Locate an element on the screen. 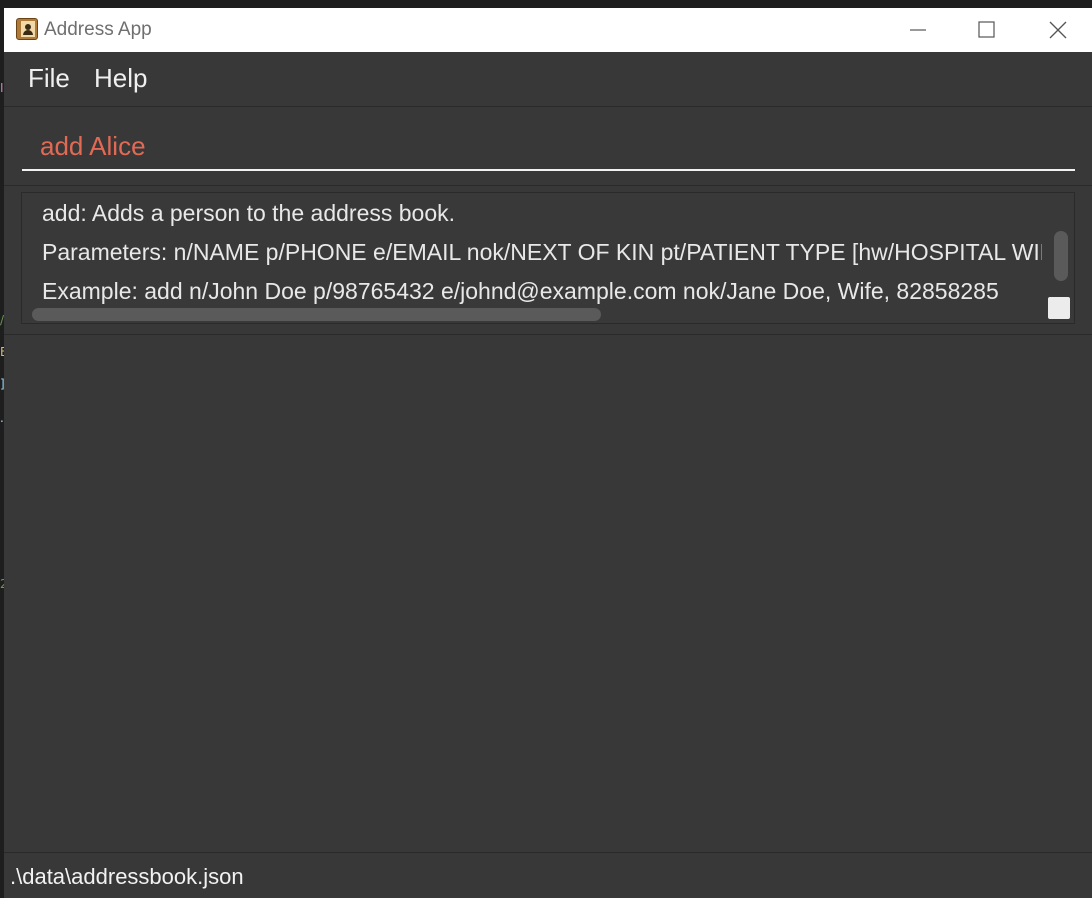 This screenshot has width=1092, height=898. close-icon is located at coordinates (1058, 30).